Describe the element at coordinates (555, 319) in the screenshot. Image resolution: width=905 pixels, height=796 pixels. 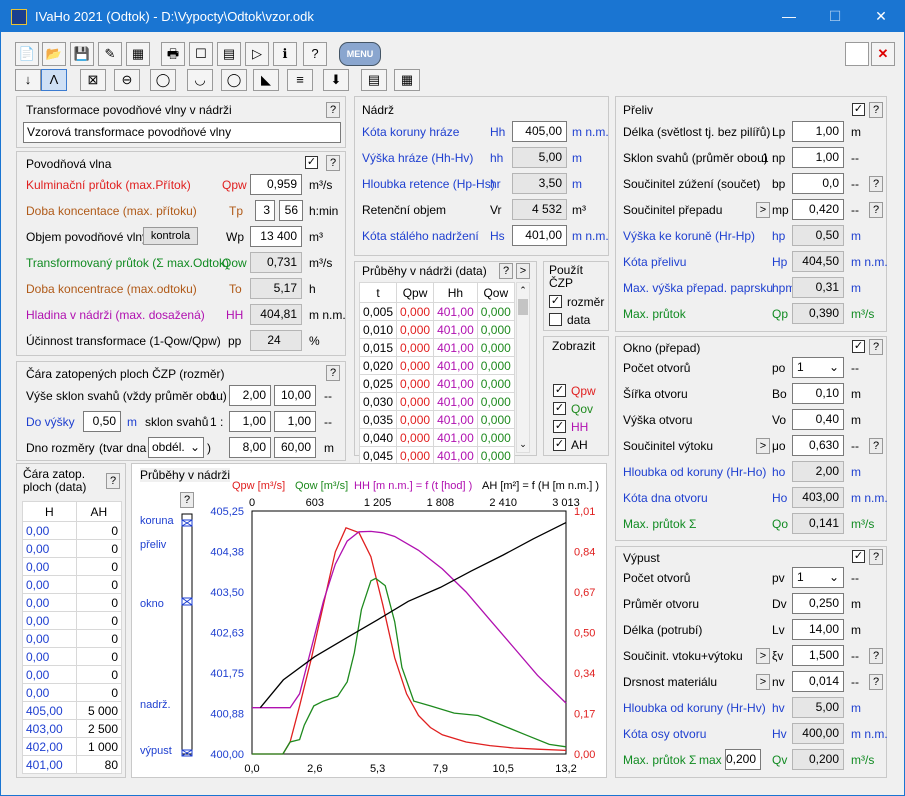
I see `data-checkbox` at that location.